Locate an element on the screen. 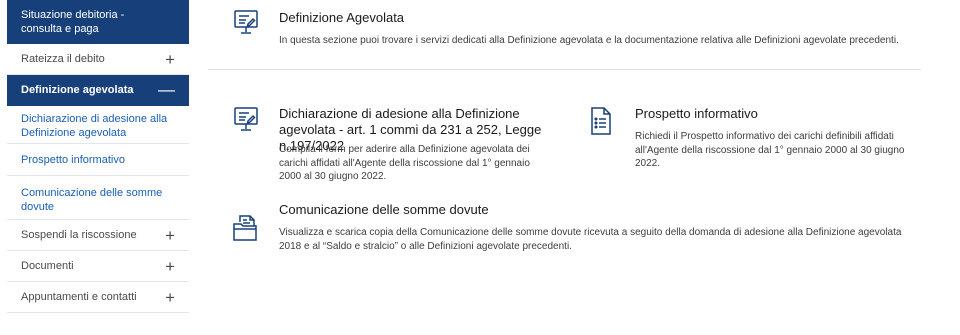  sidebar-subitem-prospetto: Prospetto informativo is located at coordinates (98, 160).